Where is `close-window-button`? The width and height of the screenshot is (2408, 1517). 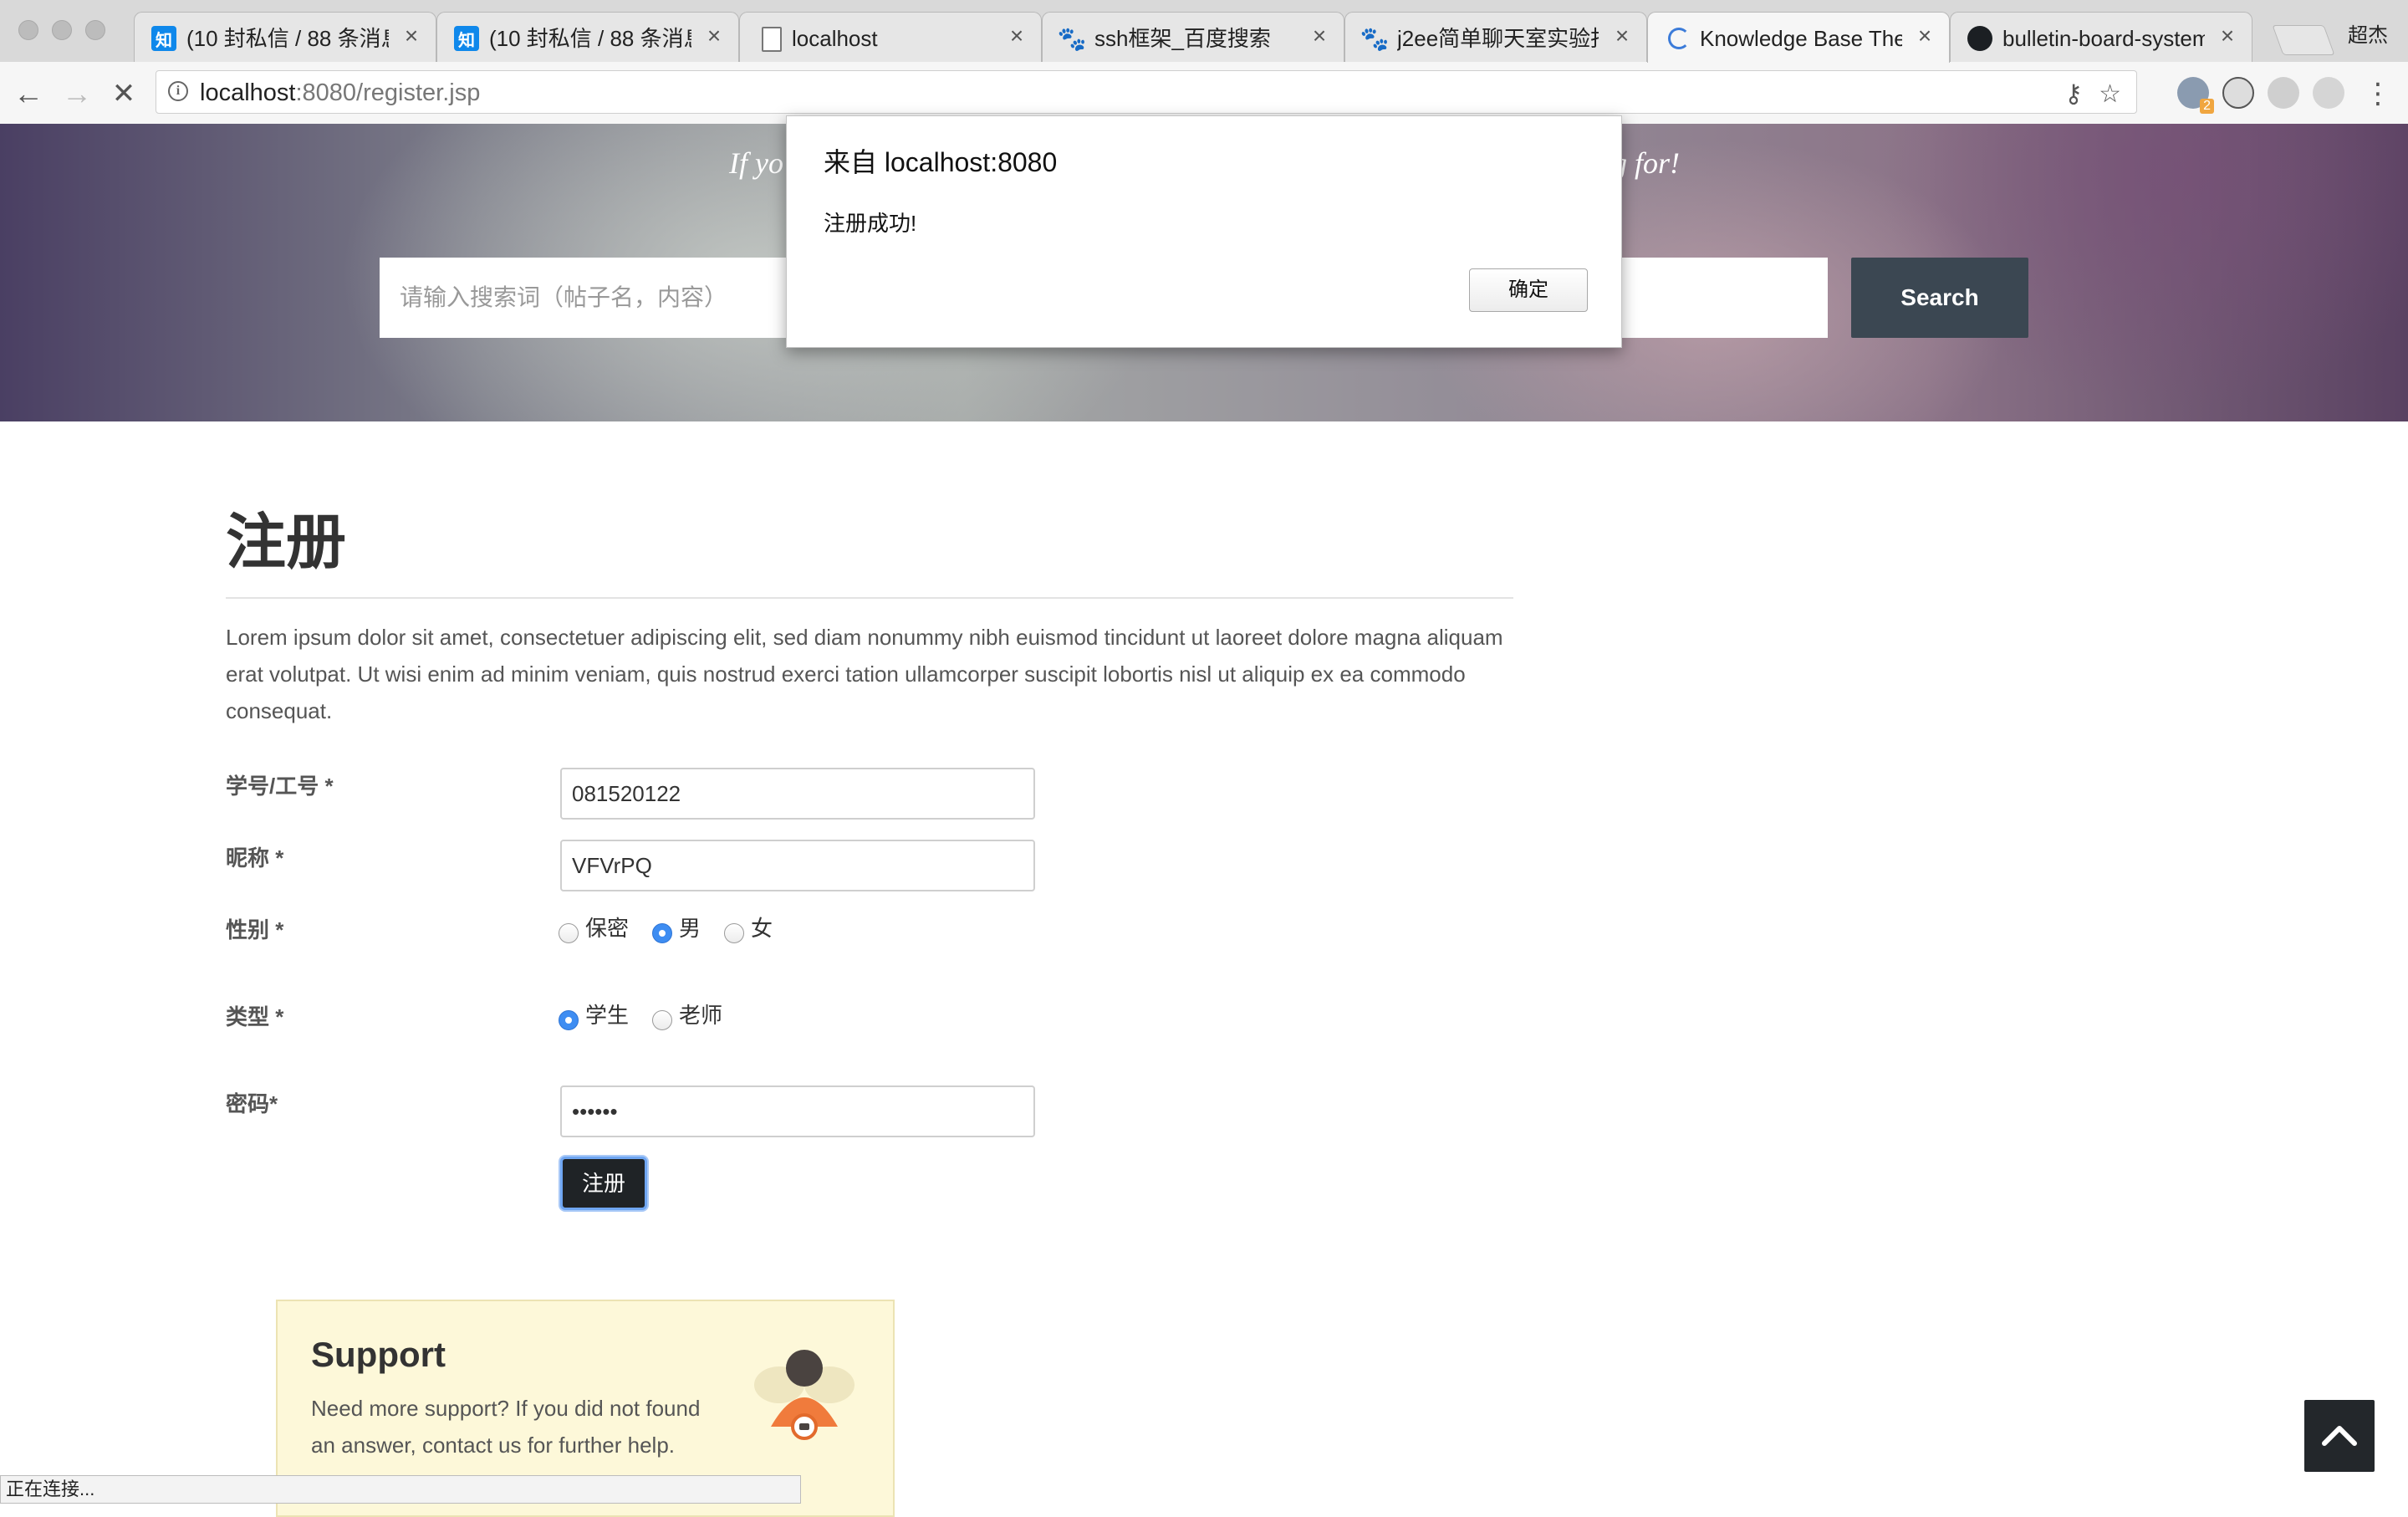
close-window-button is located at coordinates (28, 30).